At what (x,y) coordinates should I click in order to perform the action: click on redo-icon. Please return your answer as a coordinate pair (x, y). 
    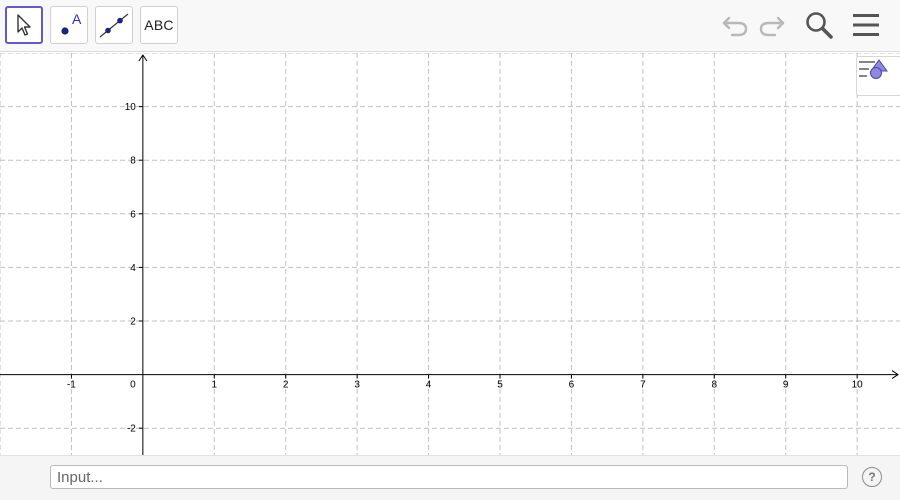
    Looking at the image, I should click on (772, 26).